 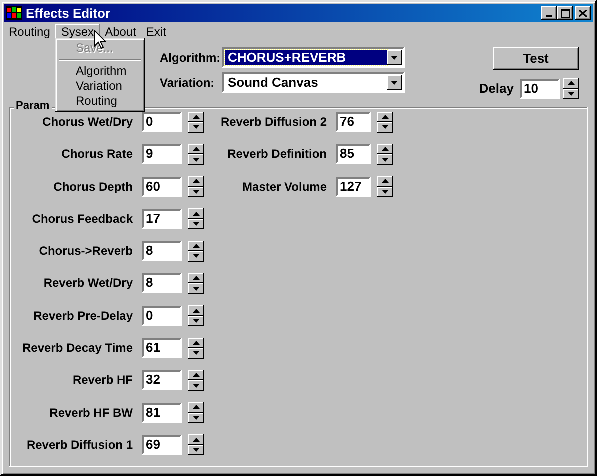 What do you see at coordinates (549, 13) in the screenshot?
I see `minimize-button` at bounding box center [549, 13].